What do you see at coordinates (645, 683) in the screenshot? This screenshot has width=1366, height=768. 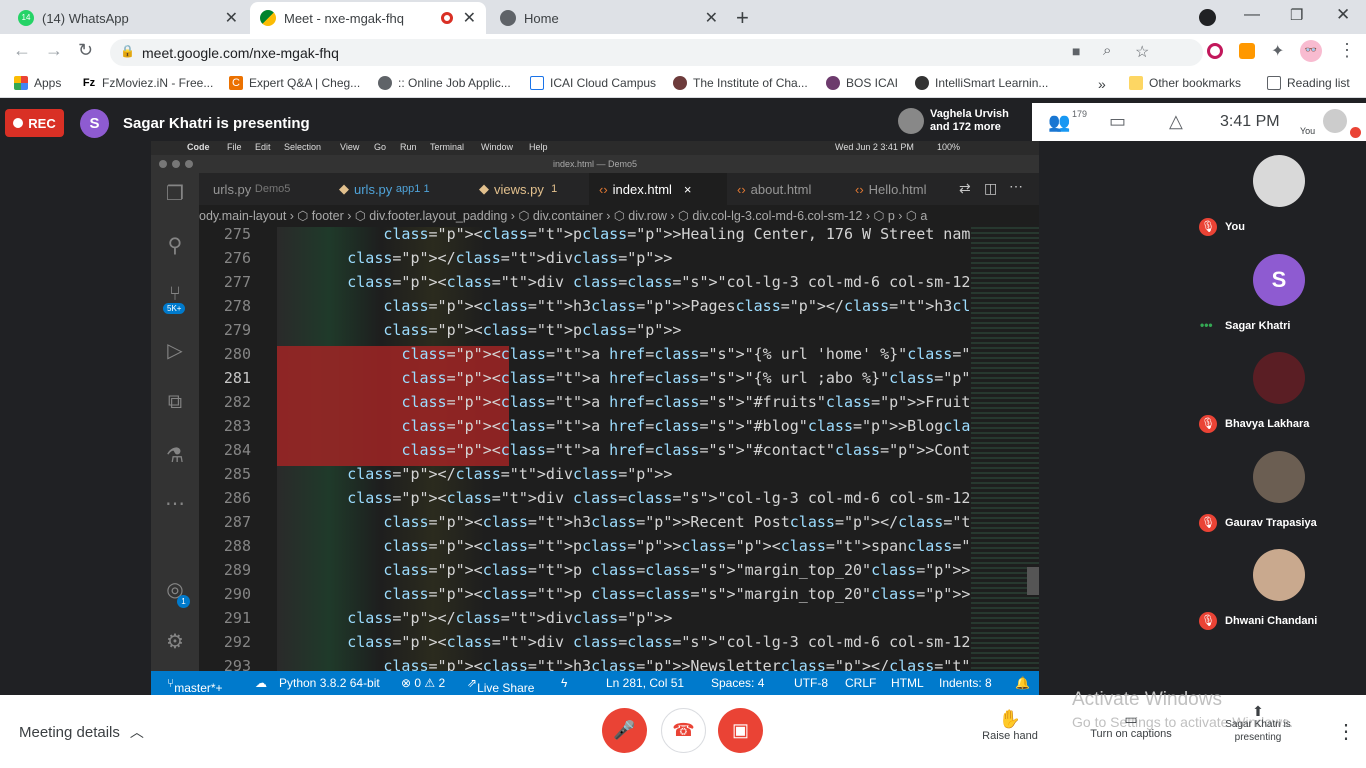 I see `cursor-position: Ln 281, Col 51` at bounding box center [645, 683].